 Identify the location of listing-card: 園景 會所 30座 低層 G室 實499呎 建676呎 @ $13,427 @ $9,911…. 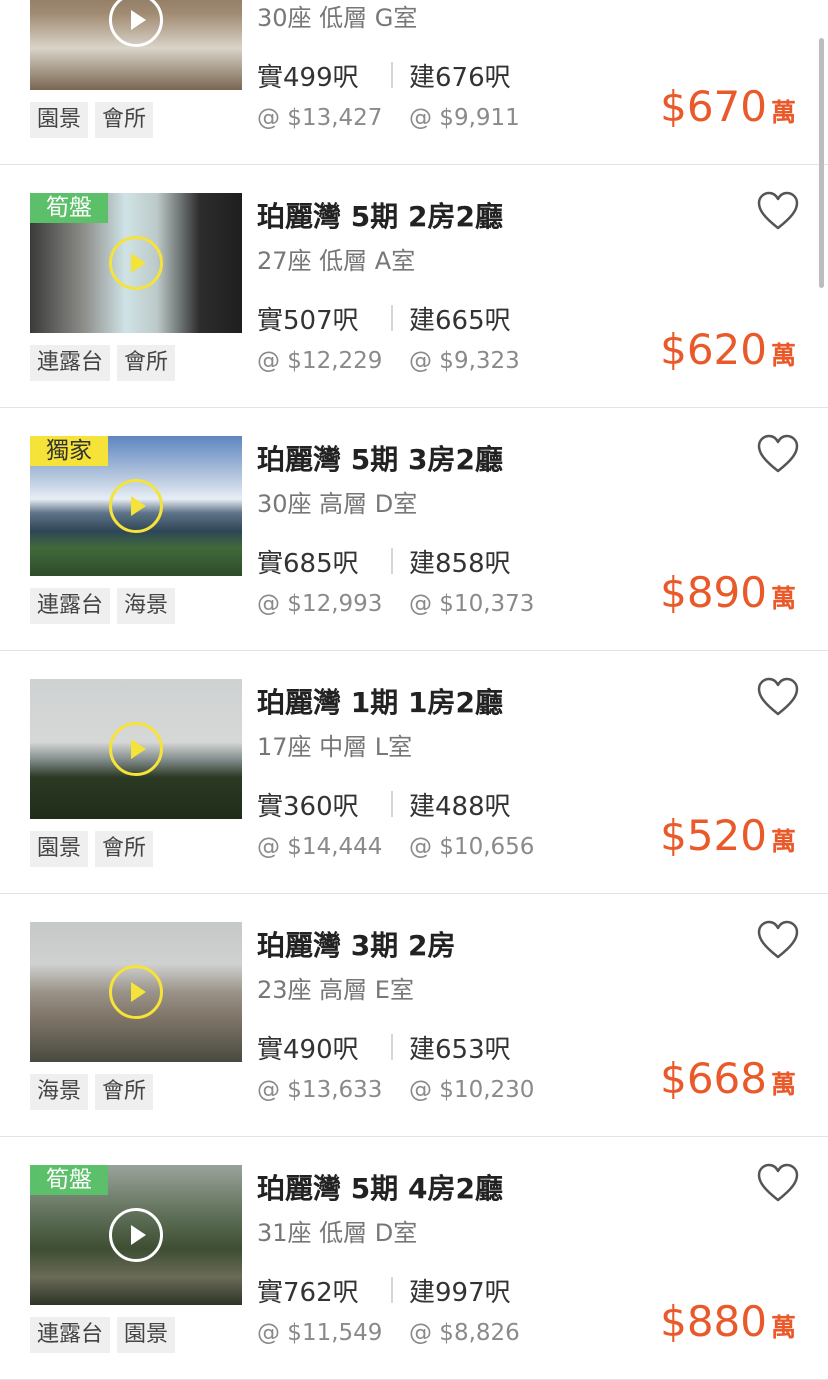
(414, 82).